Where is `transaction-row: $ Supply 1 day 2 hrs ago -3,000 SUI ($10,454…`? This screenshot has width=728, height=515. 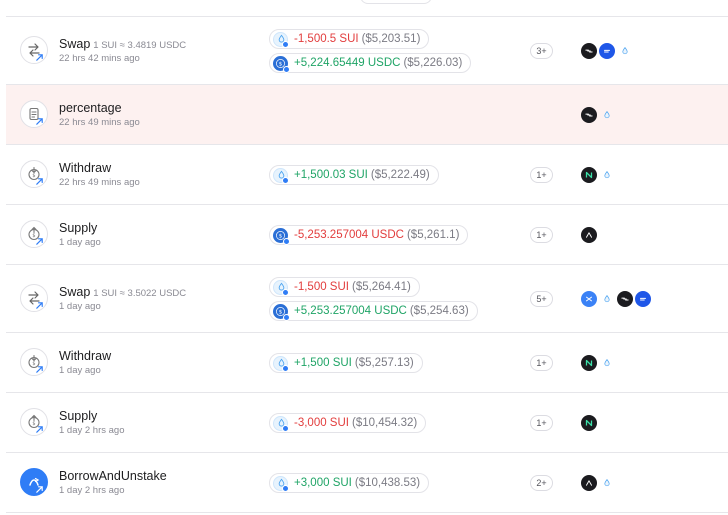 transaction-row: $ Supply 1 day 2 hrs ago -3,000 SUI ($10,454… is located at coordinates (367, 423).